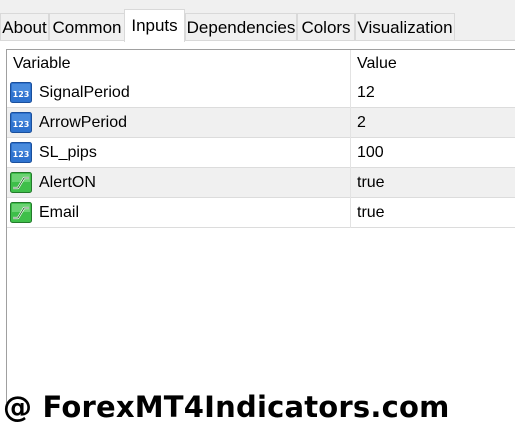 Image resolution: width=515 pixels, height=424 pixels. Describe the element at coordinates (241, 27) in the screenshot. I see `tab-dependencies: Dependencies` at that location.